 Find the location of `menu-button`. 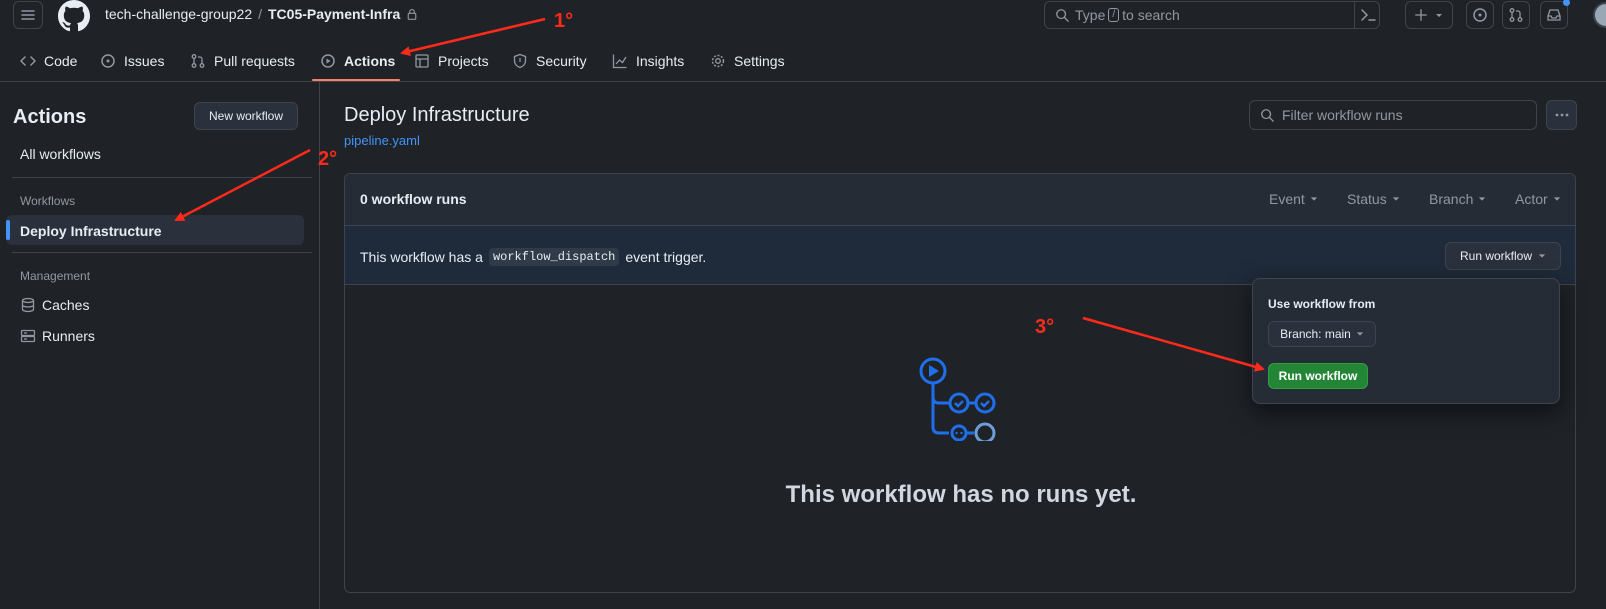

menu-button is located at coordinates (28, 15).